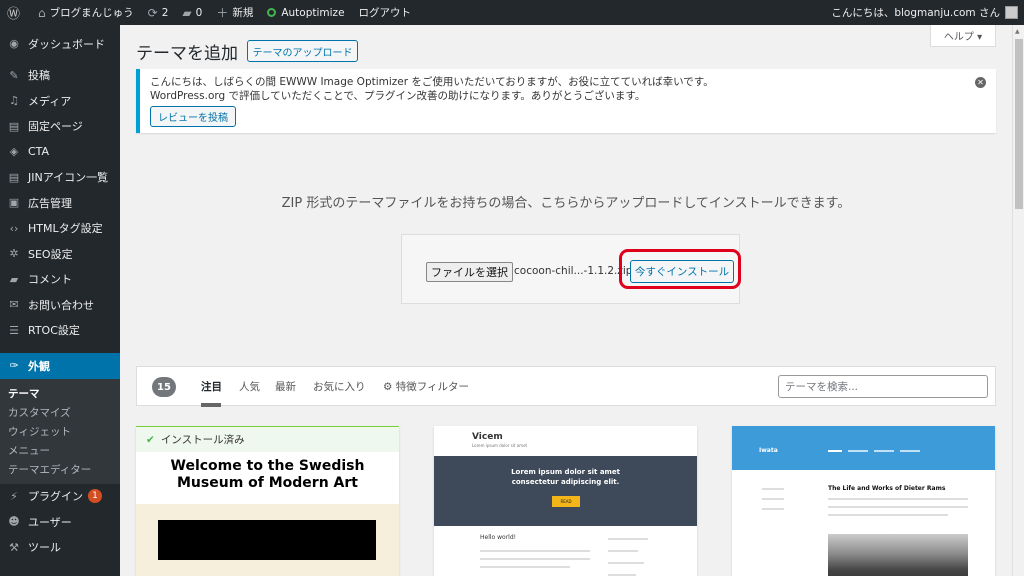 The height and width of the screenshot is (576, 1024). I want to click on sidebar-item-dashboard: ◉ ダッシュボード, so click(60, 44).